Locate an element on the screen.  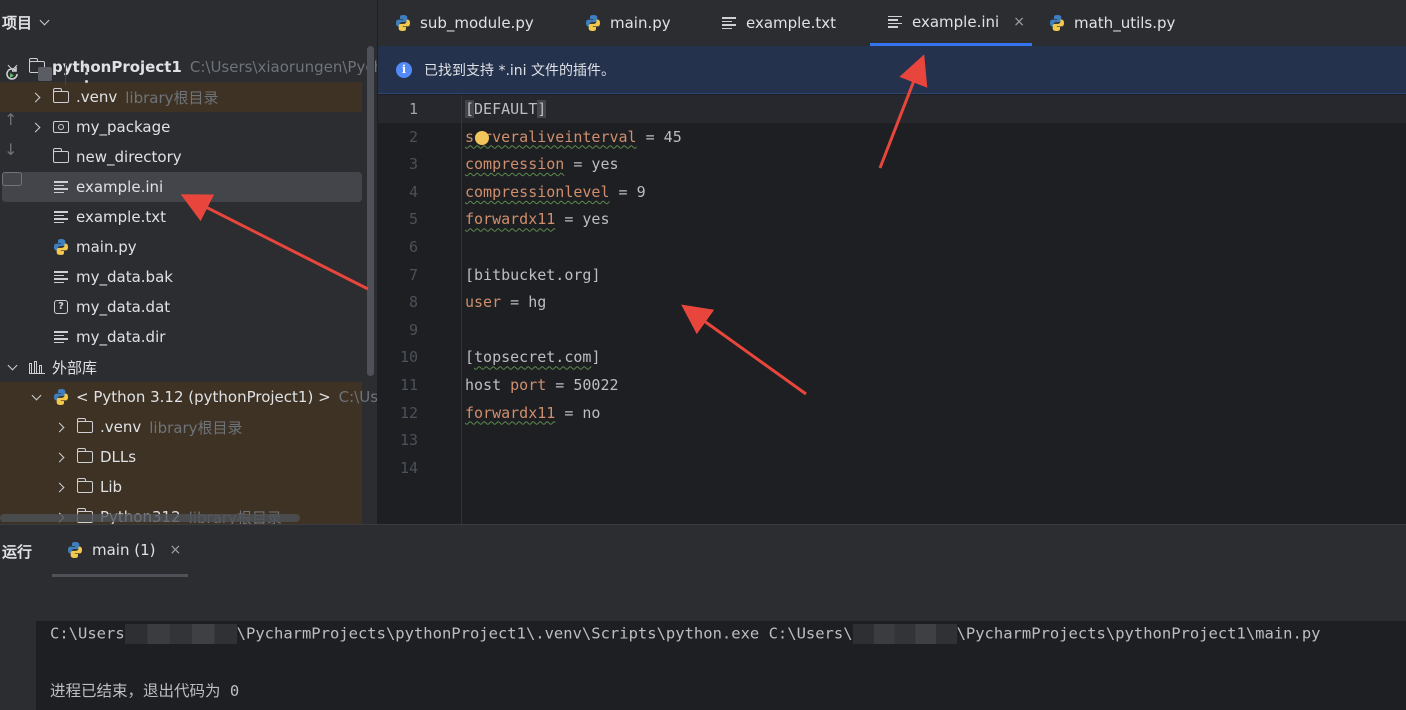
arrow-up-icon: ↑ is located at coordinates (10, 119).